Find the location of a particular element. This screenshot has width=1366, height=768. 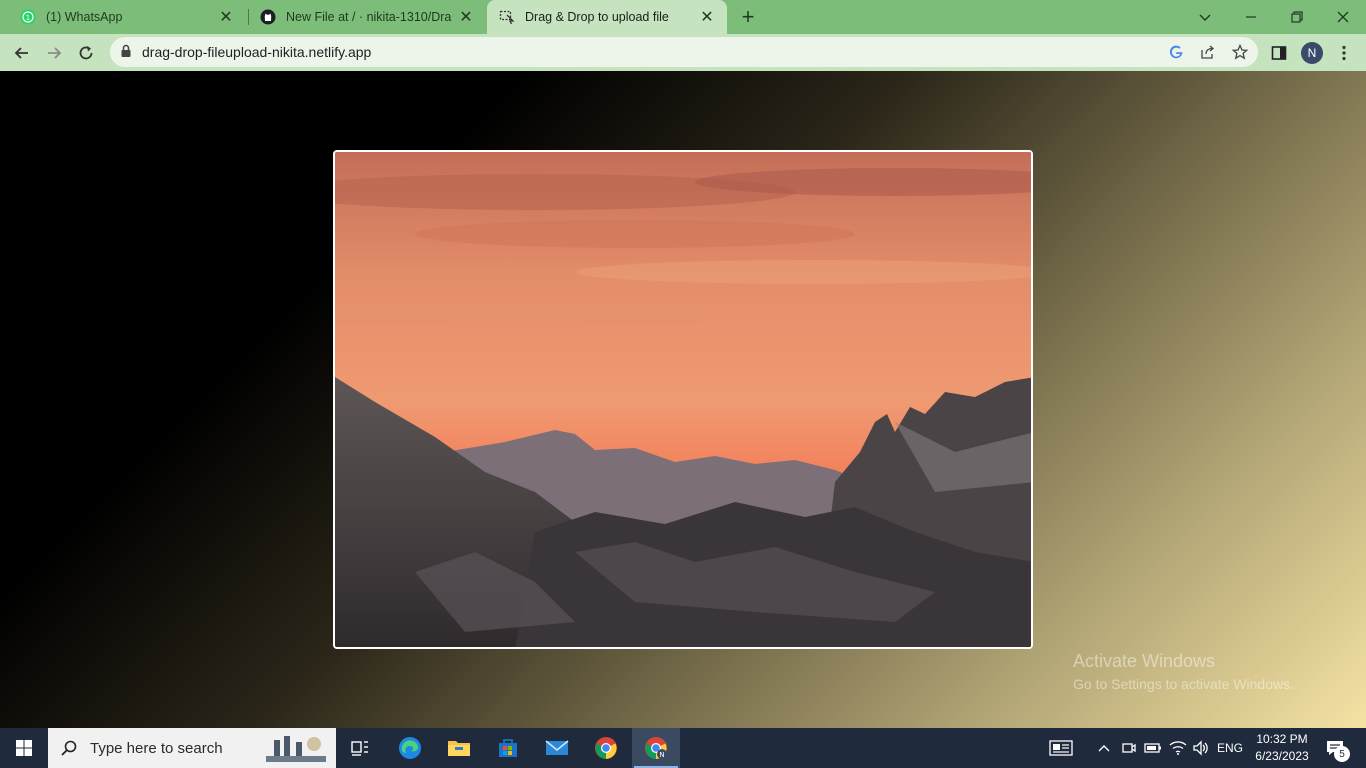

start-button is located at coordinates (24, 748).